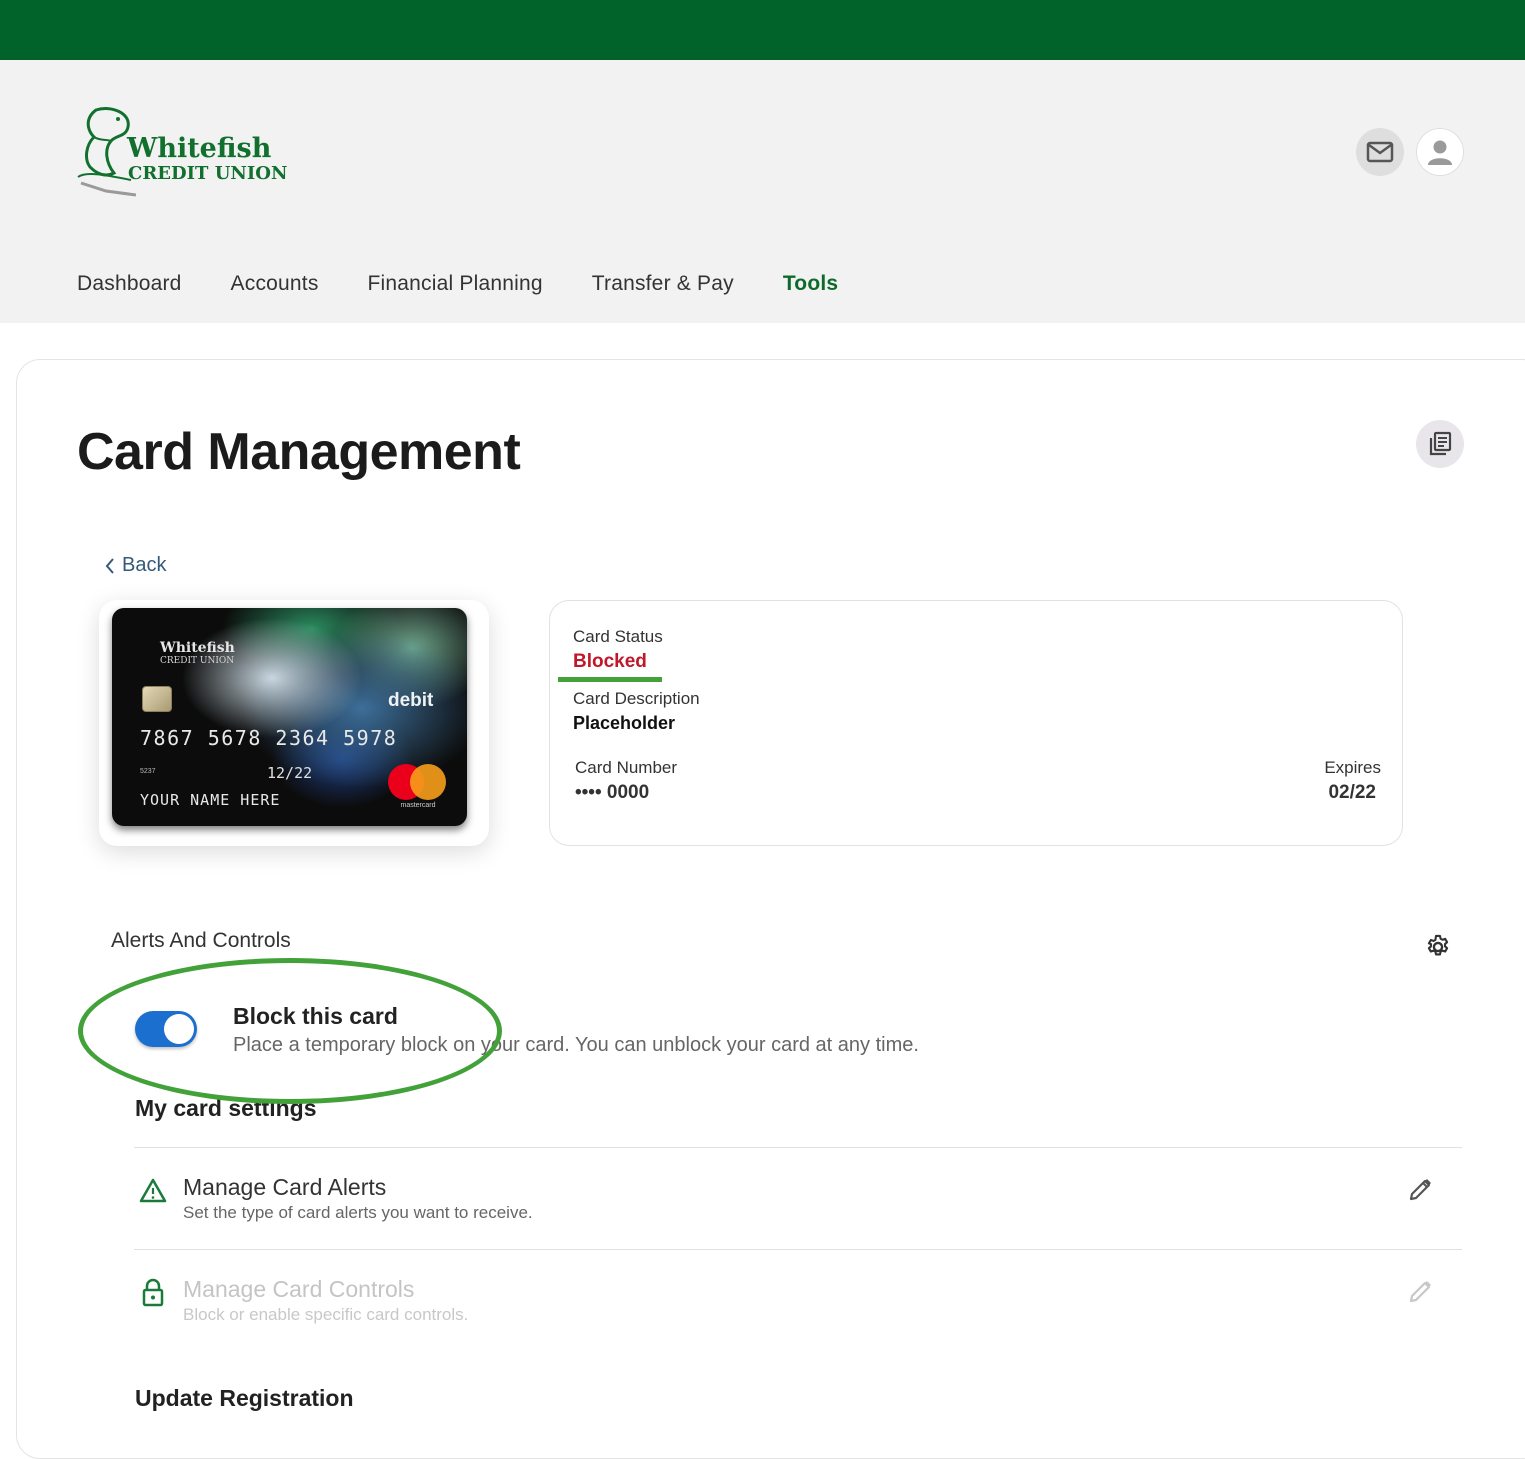  I want to click on card-small-code: 5237, so click(148, 771).